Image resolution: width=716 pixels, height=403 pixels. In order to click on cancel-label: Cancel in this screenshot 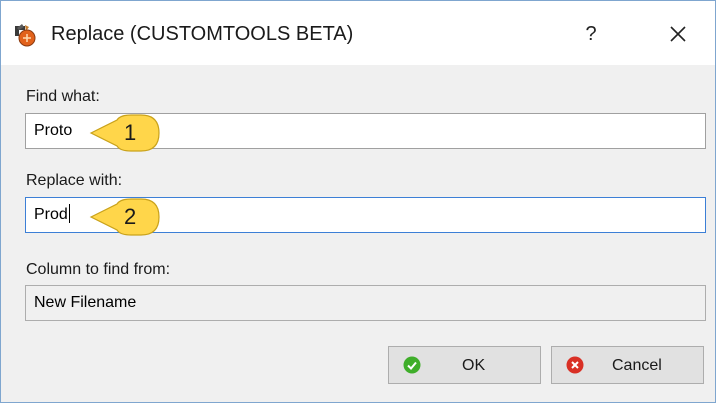, I will do `click(637, 365)`.